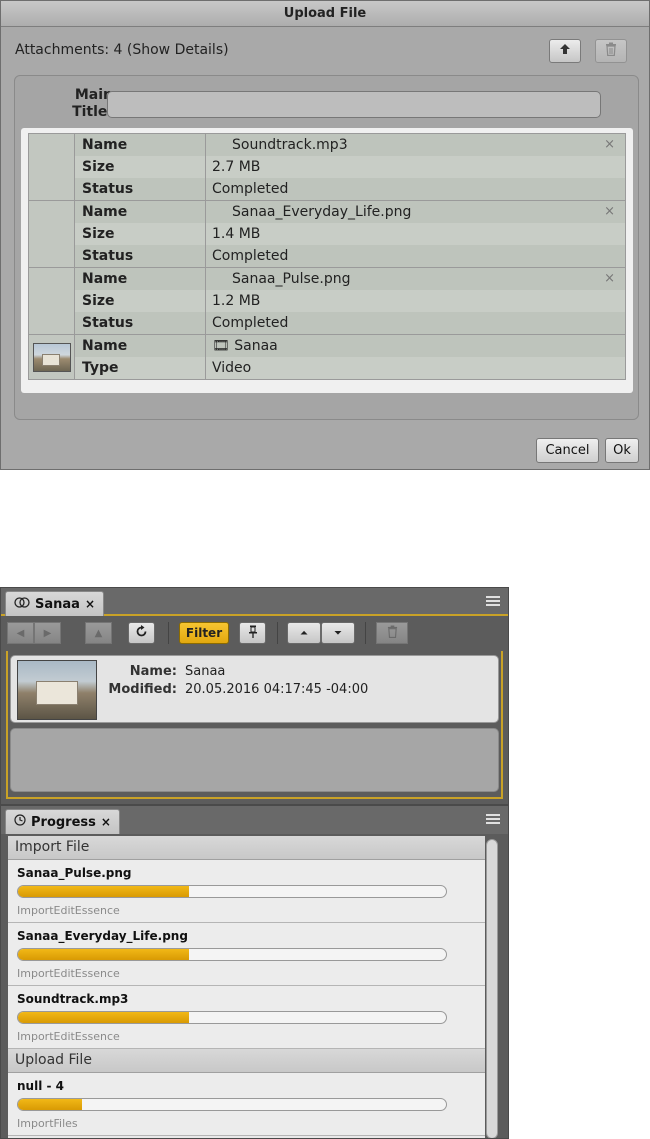  What do you see at coordinates (205, 671) in the screenshot?
I see `asset-name-value: Sanaa` at bounding box center [205, 671].